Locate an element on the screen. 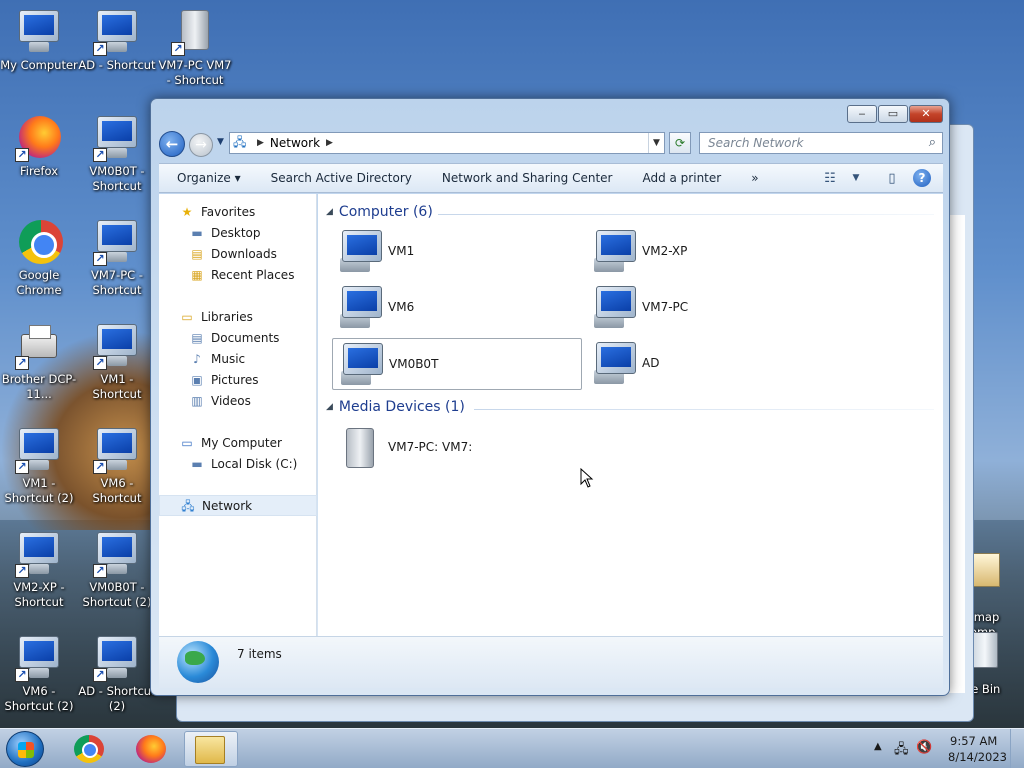 This screenshot has width=1024, height=768. start-button is located at coordinates (25, 749).